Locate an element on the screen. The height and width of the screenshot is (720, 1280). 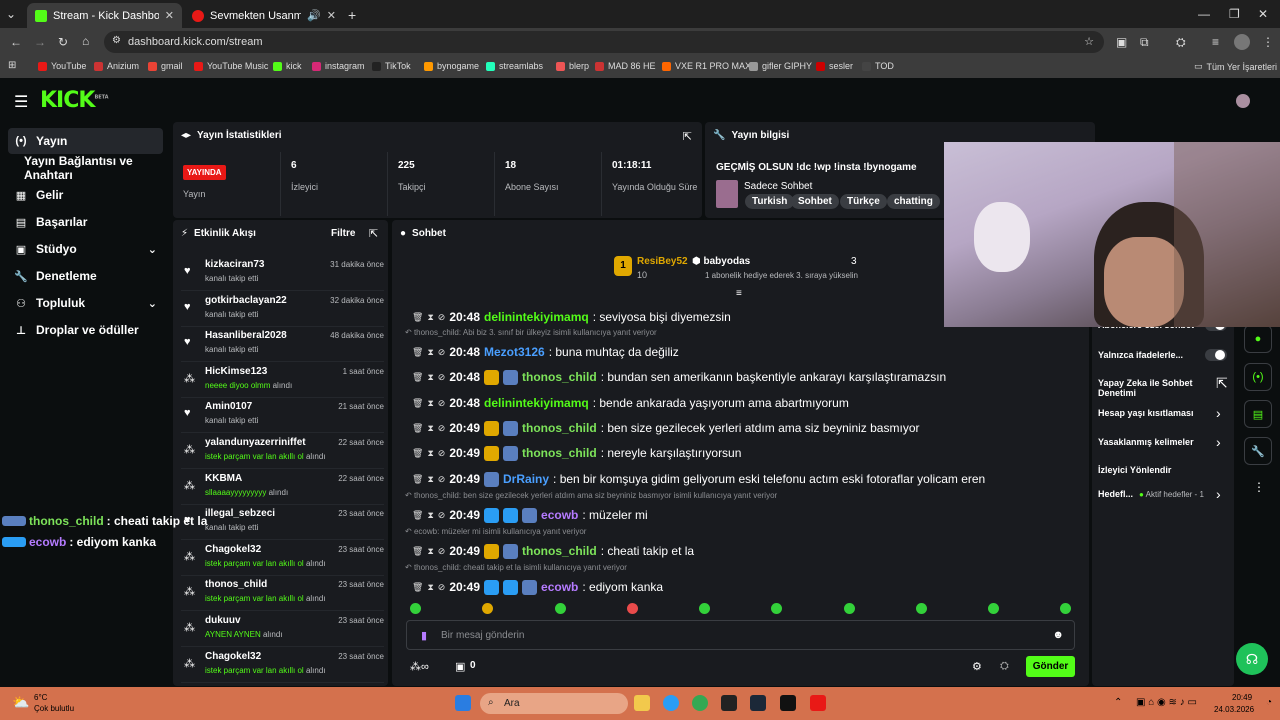
chat-message: 🗑 ⧗ ⊘ 20:49 thonos_child: cheati takip et la is located at coordinates (553, 551).